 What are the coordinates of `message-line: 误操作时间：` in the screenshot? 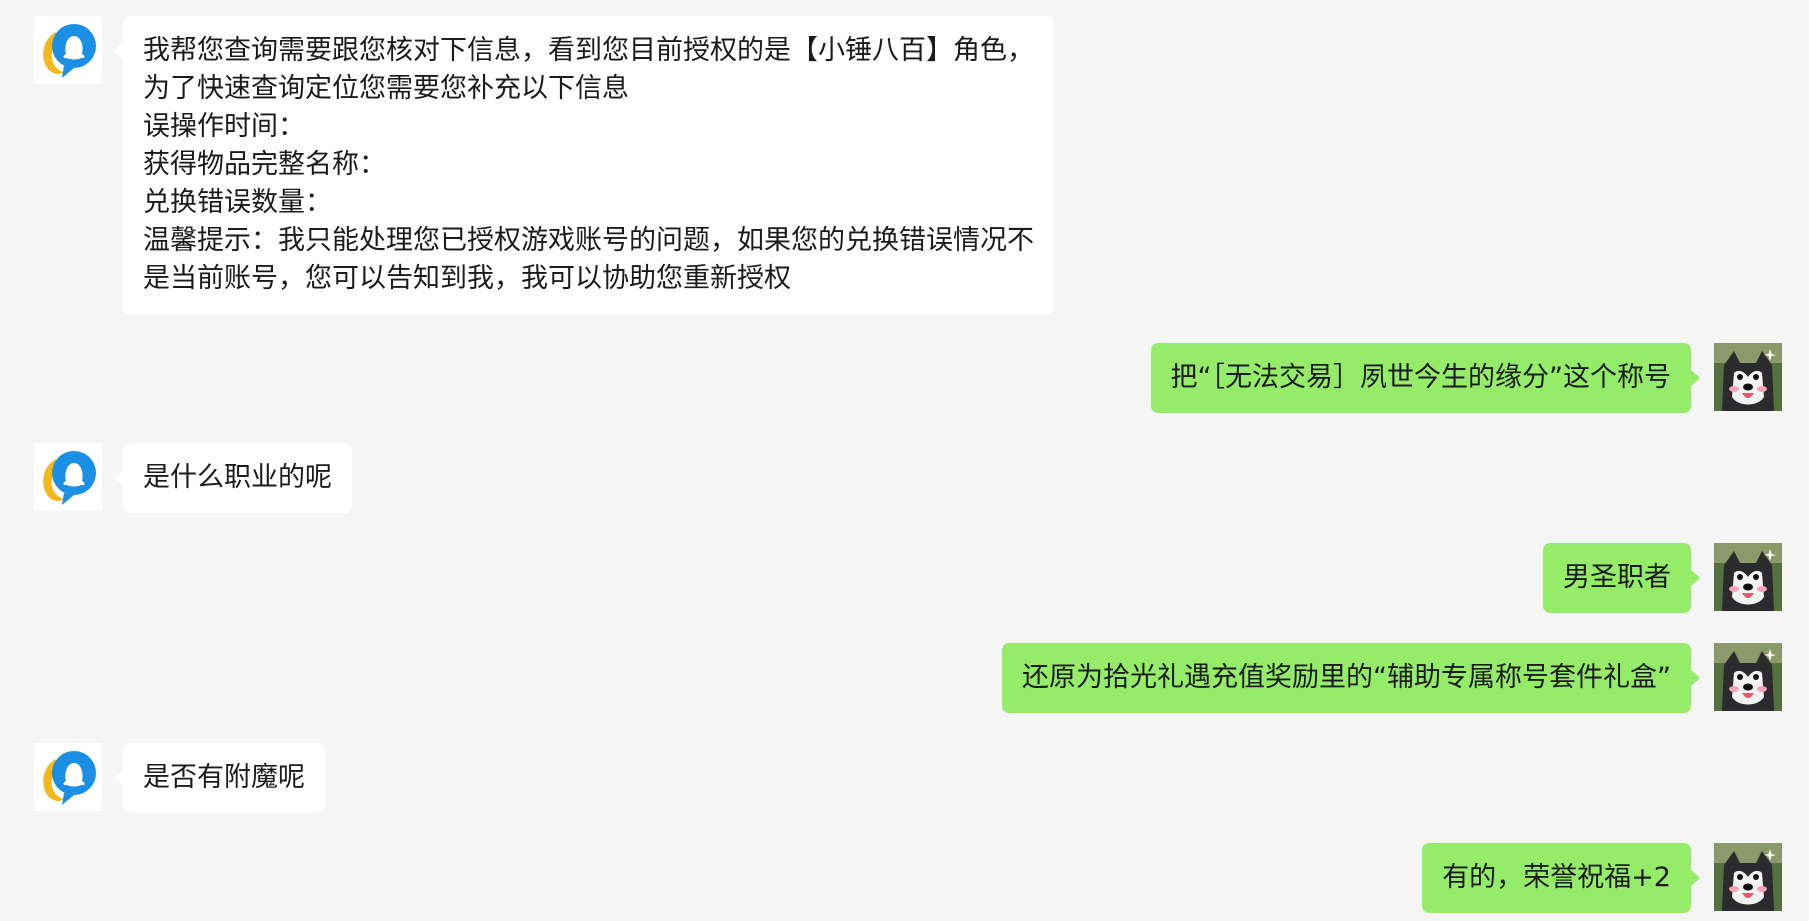 It's located at (224, 126).